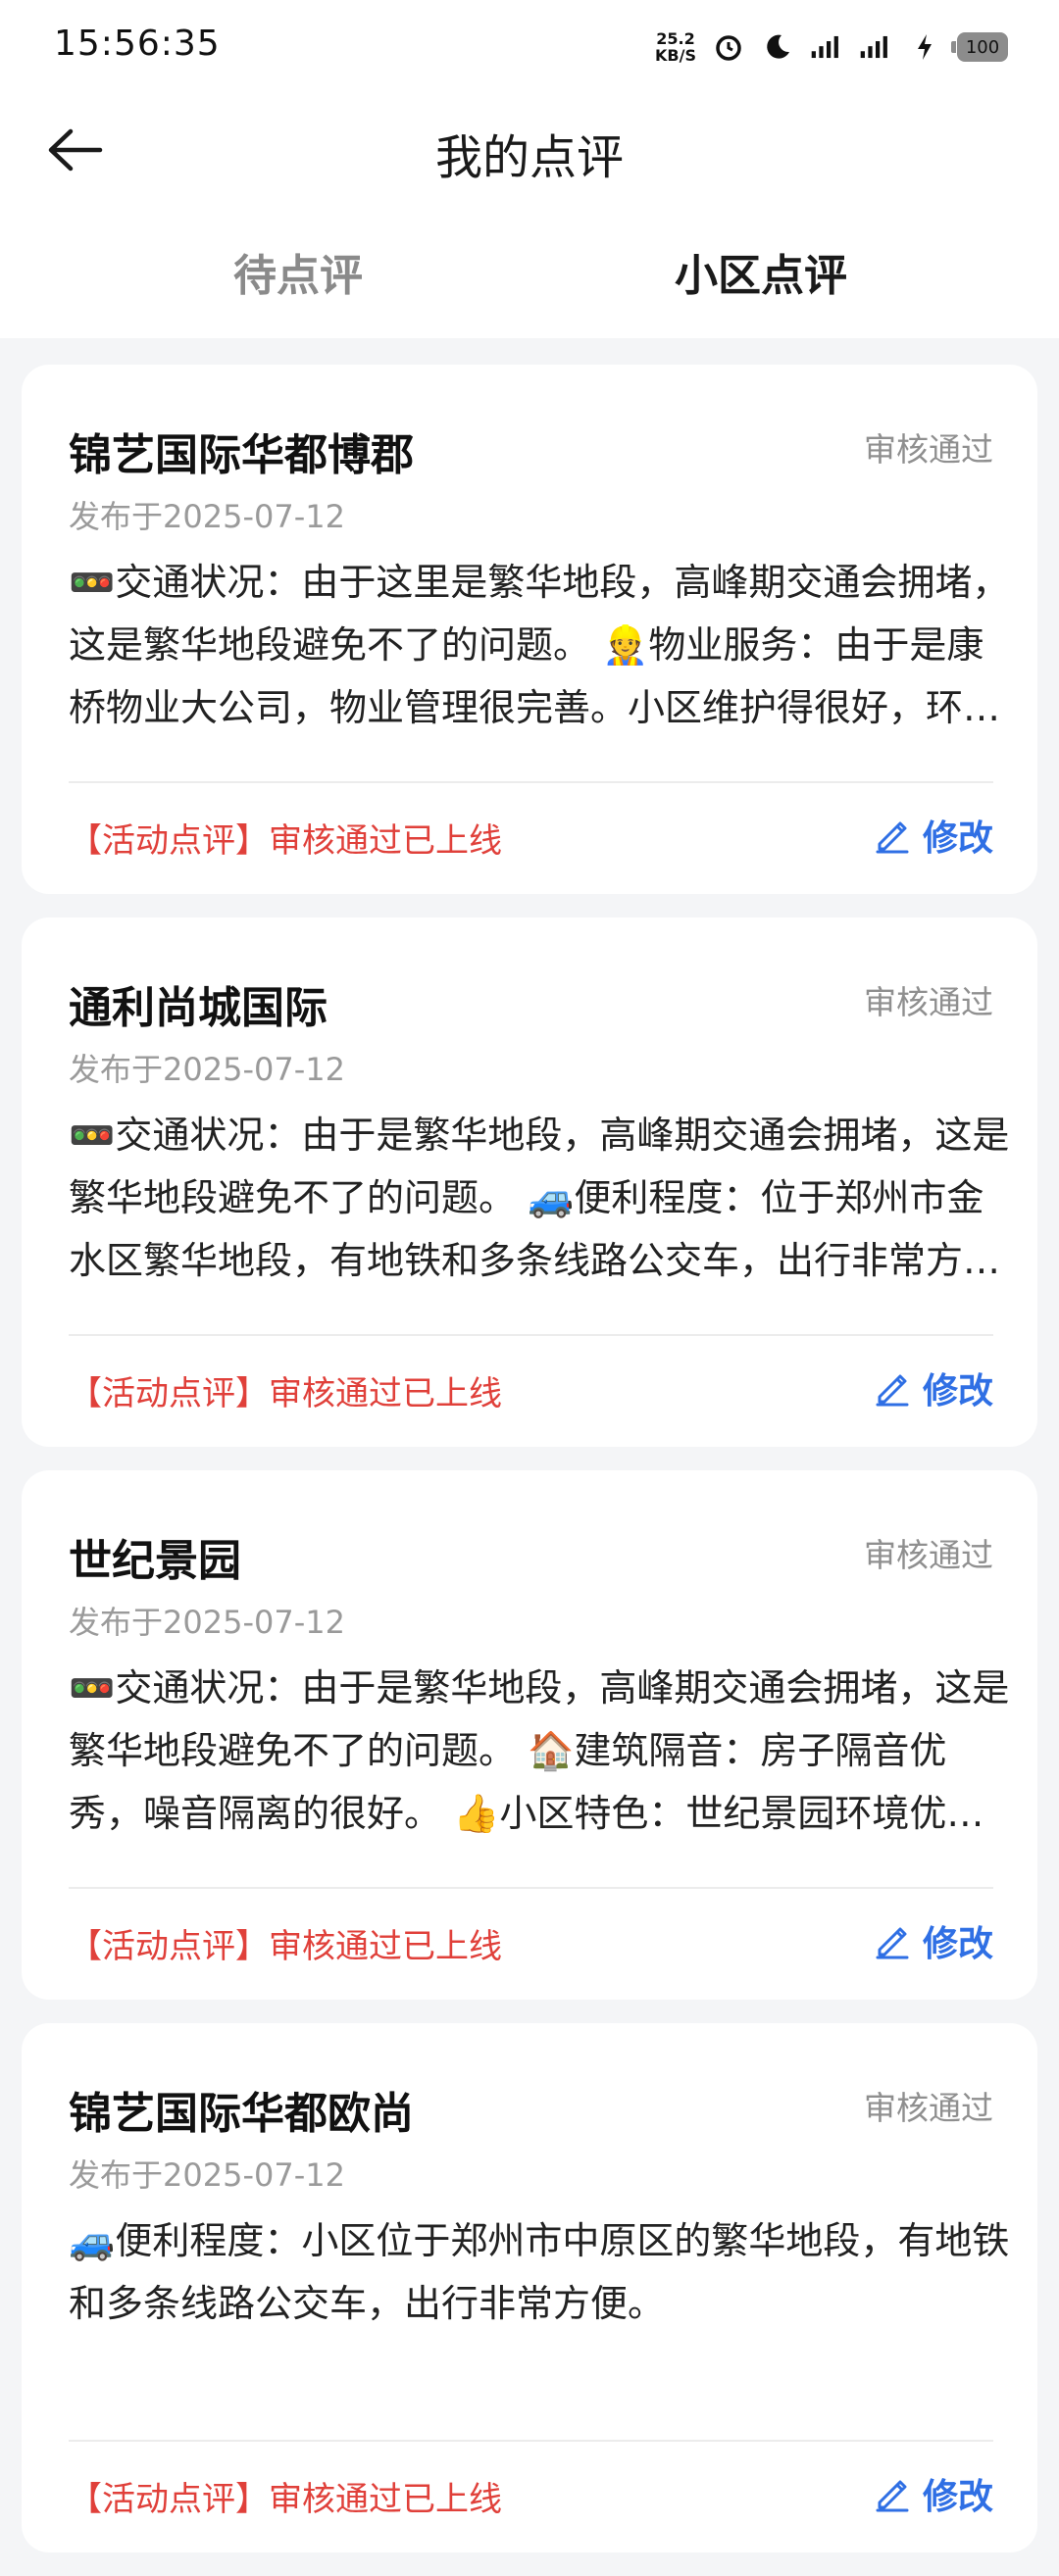 This screenshot has width=1059, height=2576. What do you see at coordinates (155, 1561) in the screenshot?
I see `community-name: 世纪景园` at bounding box center [155, 1561].